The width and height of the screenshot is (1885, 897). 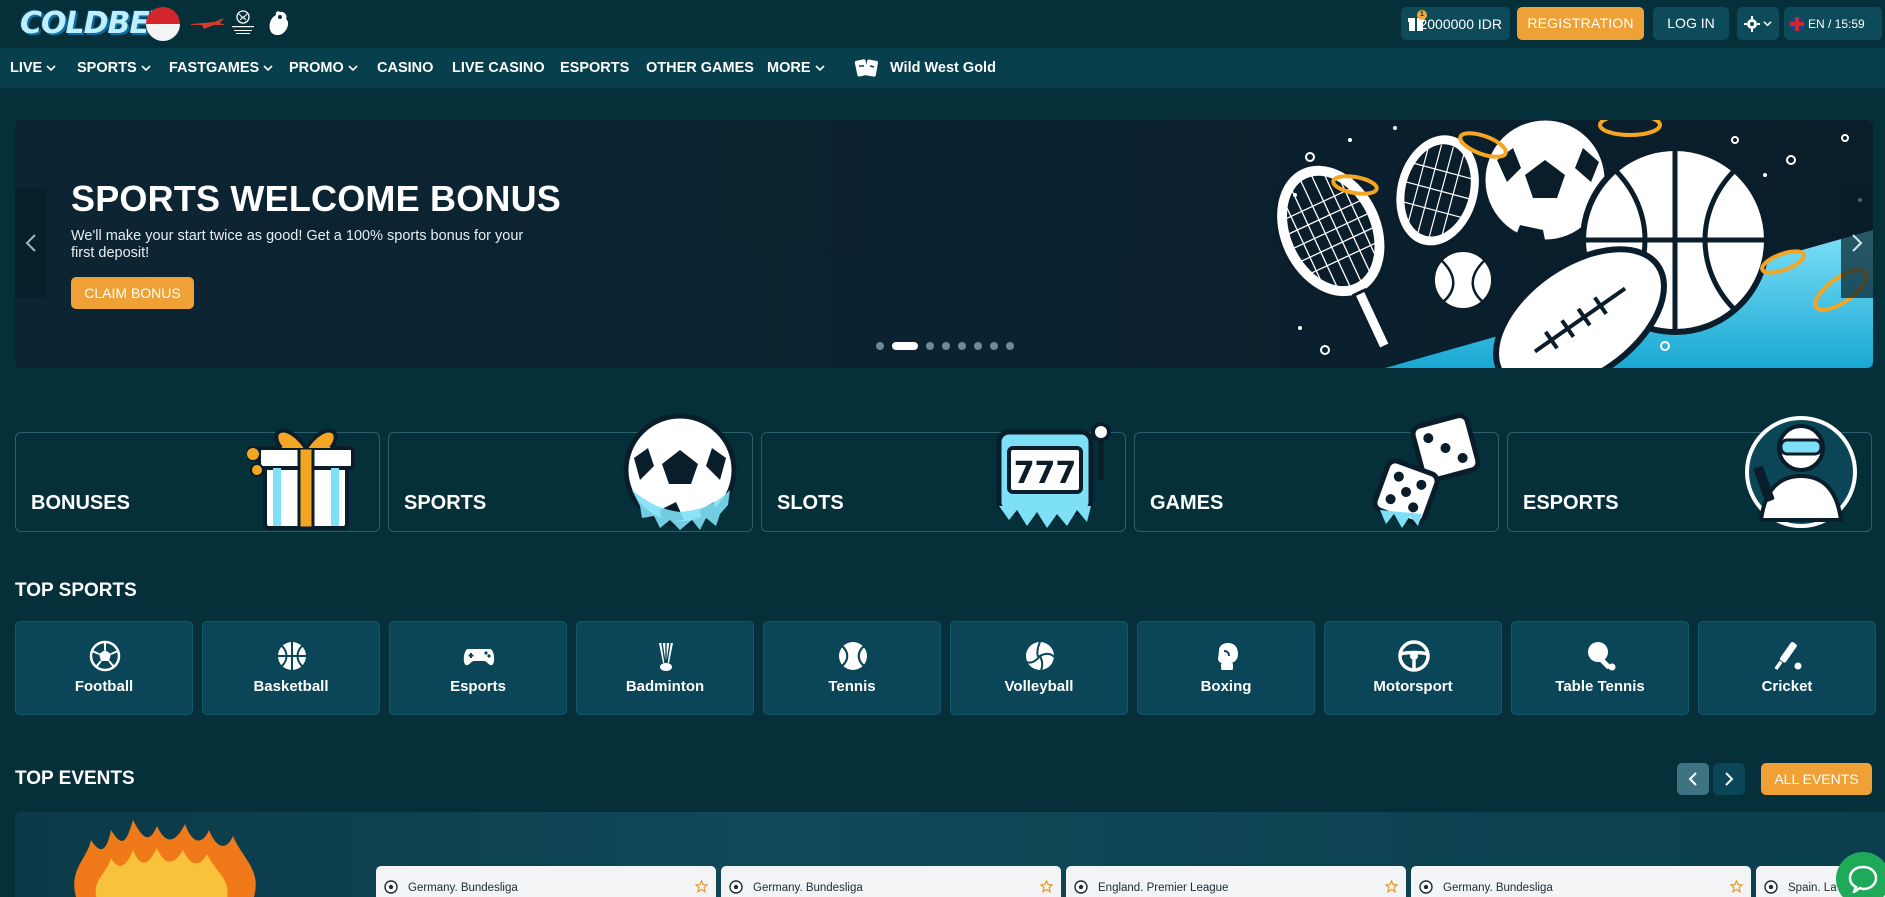 What do you see at coordinates (1316, 472) in the screenshot?
I see `category-games: GAMES` at bounding box center [1316, 472].